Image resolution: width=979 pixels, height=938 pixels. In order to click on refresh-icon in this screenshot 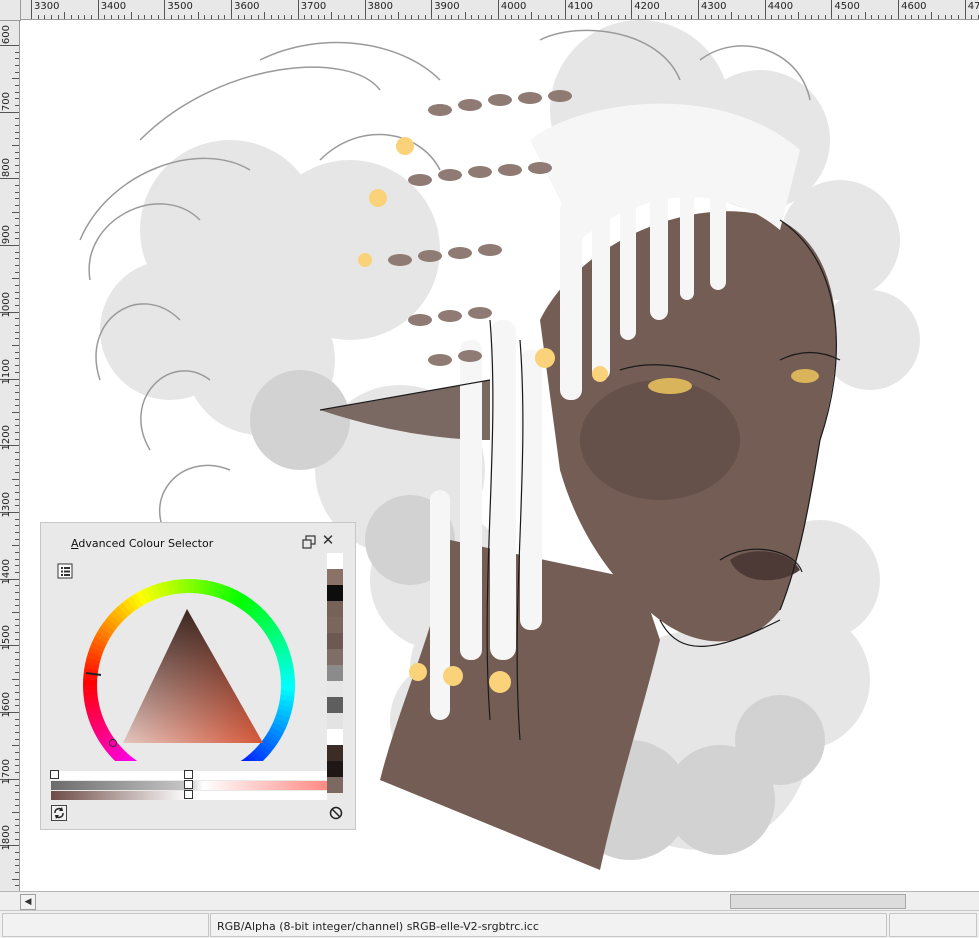, I will do `click(59, 813)`.